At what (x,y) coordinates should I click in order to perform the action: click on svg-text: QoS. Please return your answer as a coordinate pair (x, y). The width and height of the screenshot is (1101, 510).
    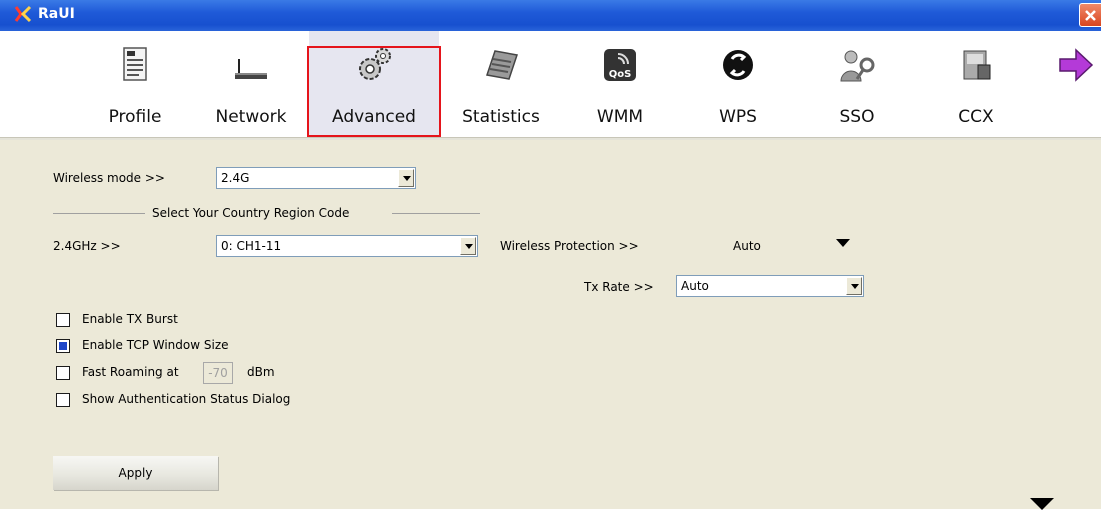
    Looking at the image, I should click on (620, 74).